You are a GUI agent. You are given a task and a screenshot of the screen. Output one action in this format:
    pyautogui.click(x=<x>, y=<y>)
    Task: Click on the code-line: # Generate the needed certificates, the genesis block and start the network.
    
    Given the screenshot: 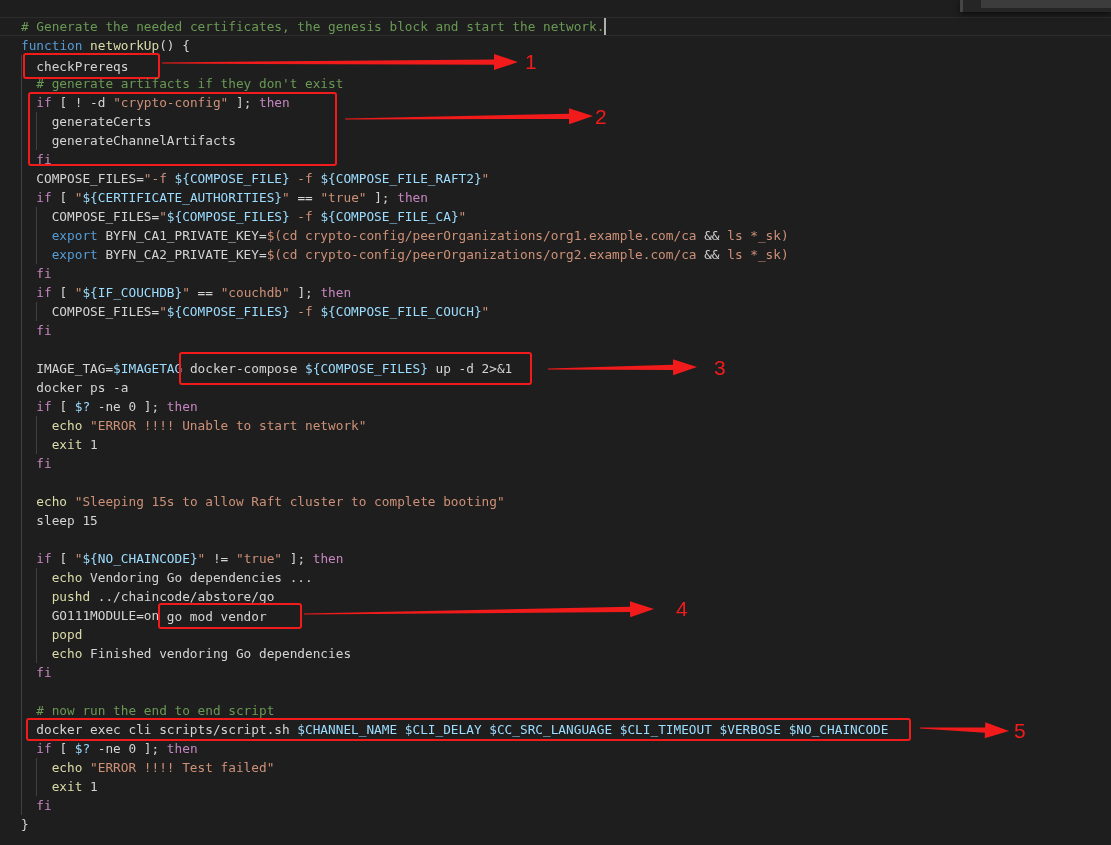 What is the action you would take?
    pyautogui.click(x=313, y=26)
    